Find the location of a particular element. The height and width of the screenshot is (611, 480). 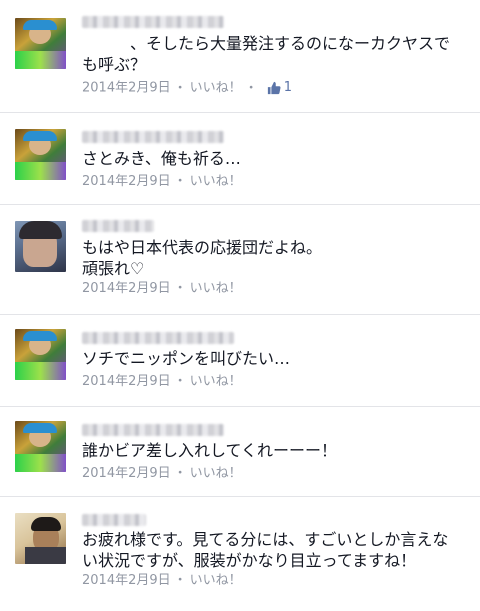

comment-item: 誰かビア差し入れしてくれーーー！ 2014年2月9日・いいね！ is located at coordinates (240, 451).